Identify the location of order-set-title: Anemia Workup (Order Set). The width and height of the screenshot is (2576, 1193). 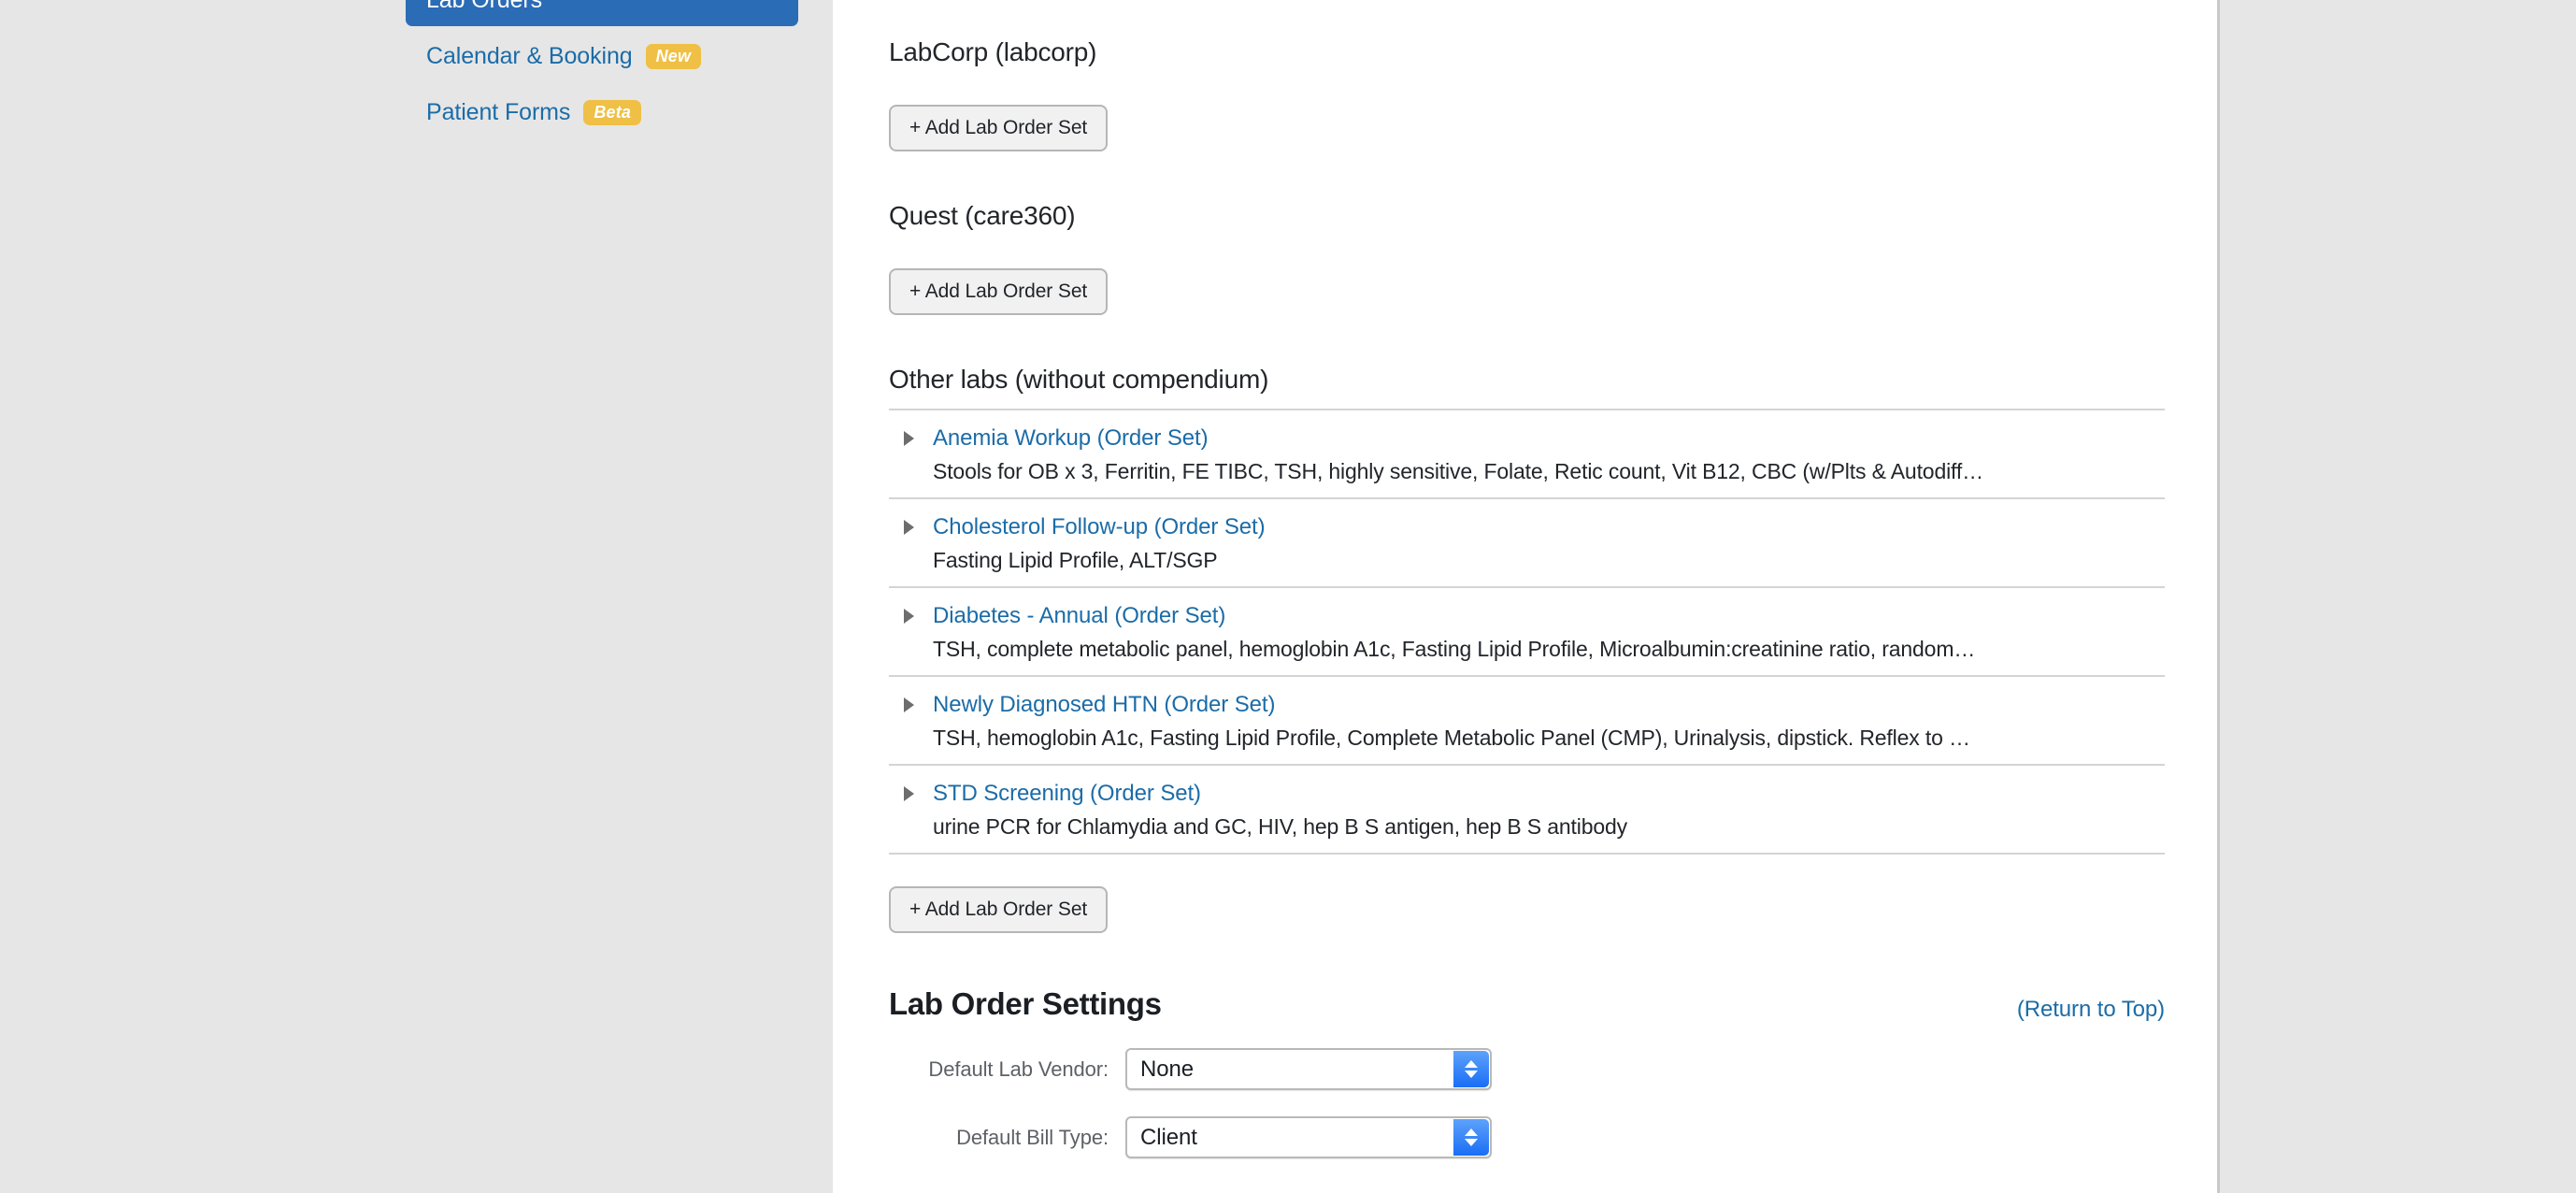
(1071, 438).